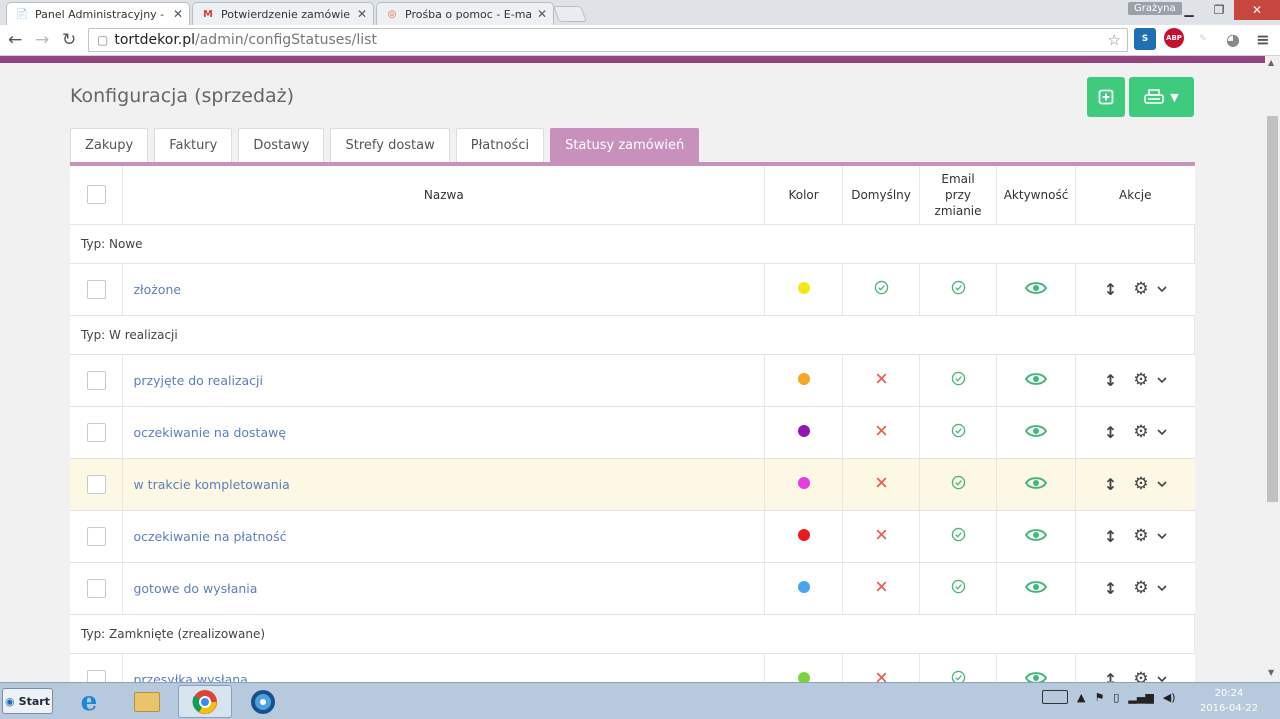 The width and height of the screenshot is (1280, 719). What do you see at coordinates (1169, 697) in the screenshot?
I see `volume-icon: ◀)` at bounding box center [1169, 697].